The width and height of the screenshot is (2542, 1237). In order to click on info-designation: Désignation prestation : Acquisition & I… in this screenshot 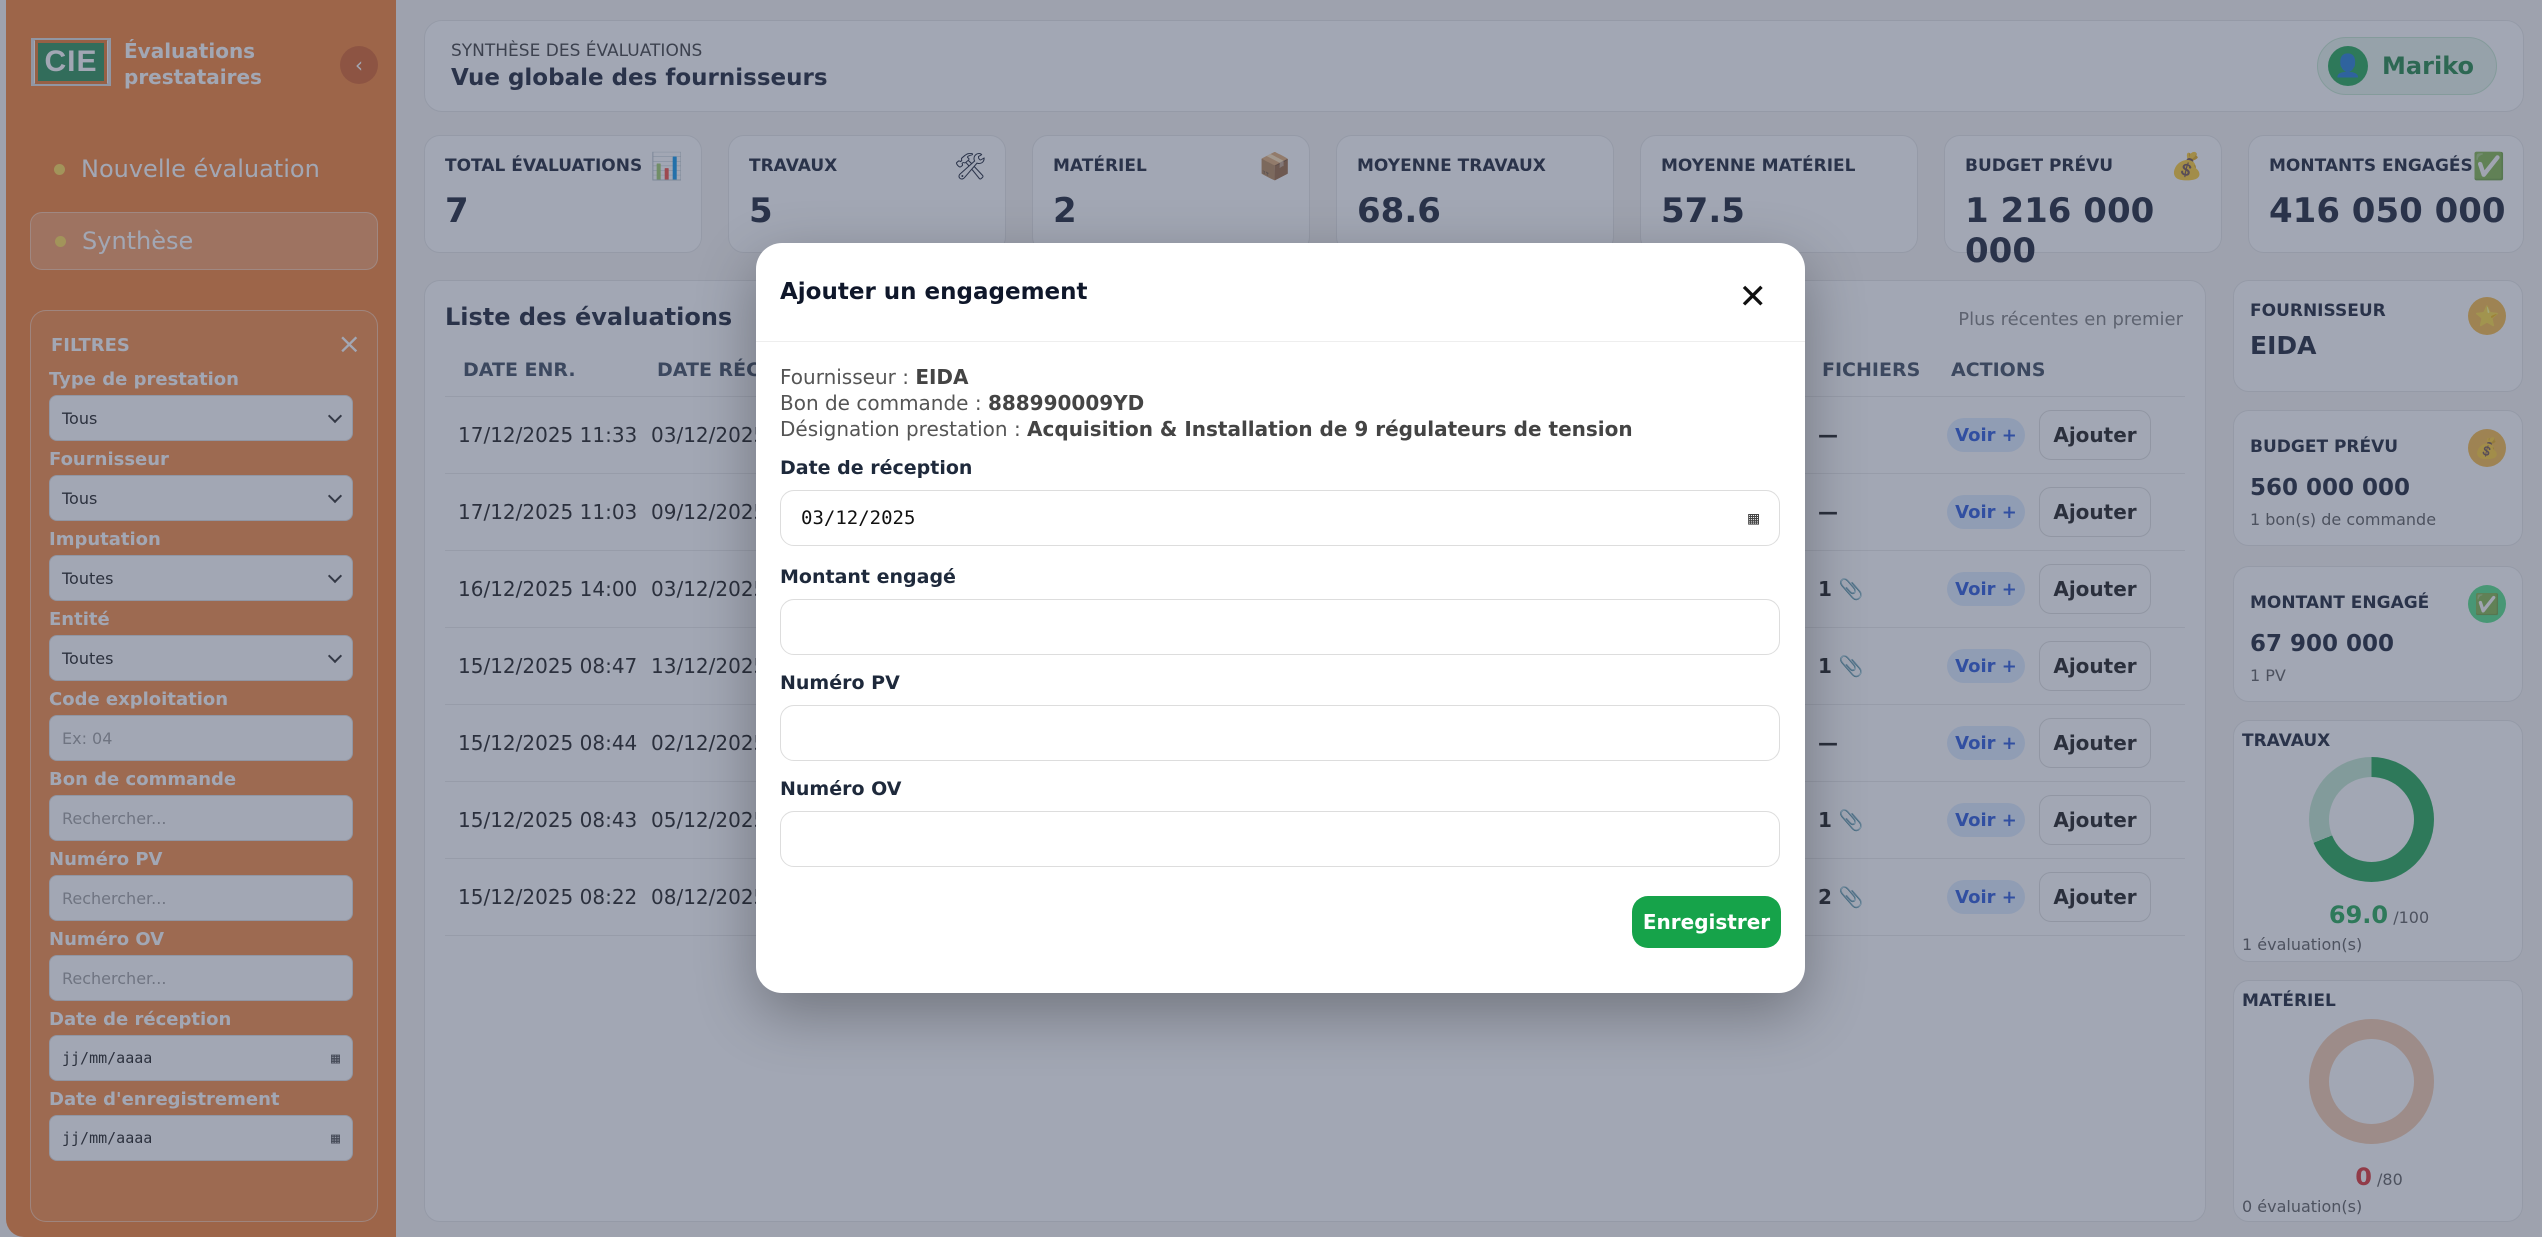, I will do `click(1206, 429)`.